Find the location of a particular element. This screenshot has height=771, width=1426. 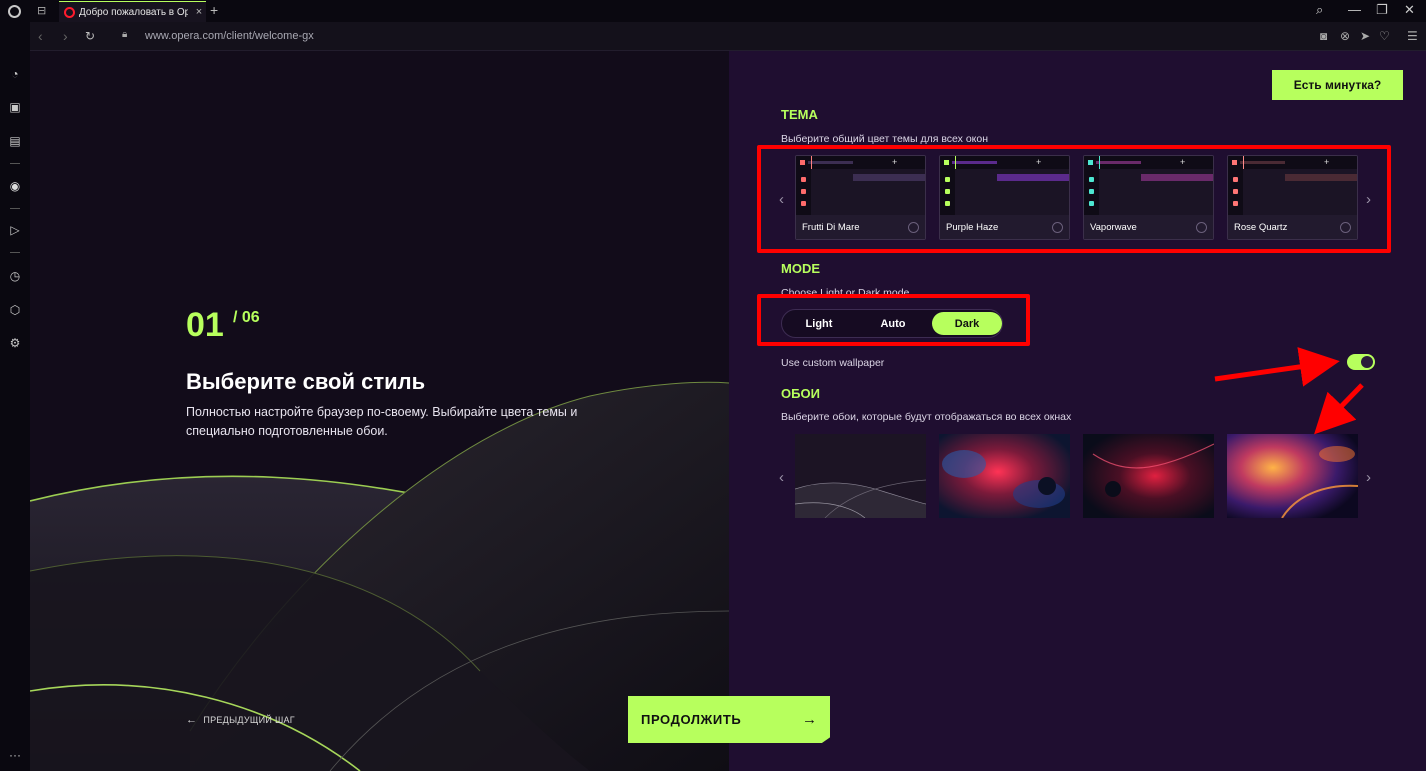

annotation-box-themes is located at coordinates (1074, 199).